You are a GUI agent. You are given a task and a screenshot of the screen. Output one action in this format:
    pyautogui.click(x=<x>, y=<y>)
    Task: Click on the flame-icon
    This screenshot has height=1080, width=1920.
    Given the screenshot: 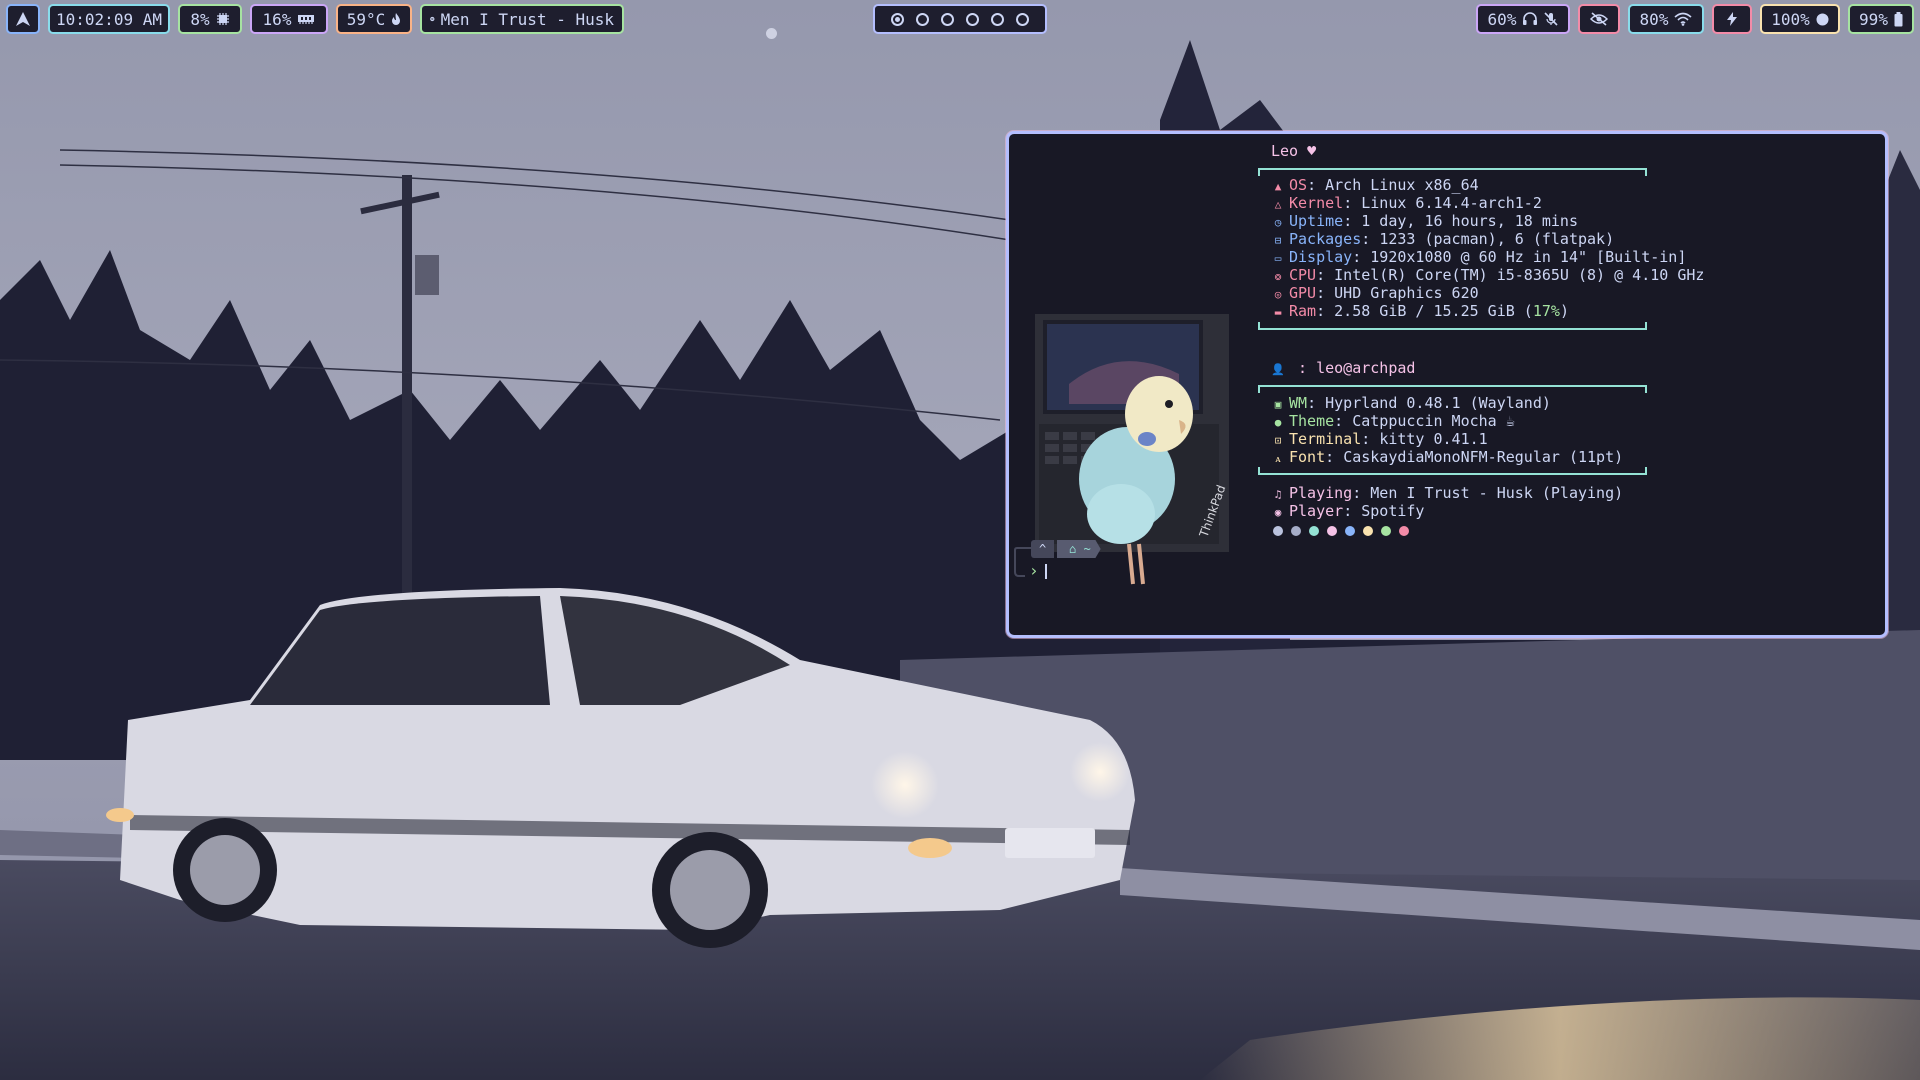 What is the action you would take?
    pyautogui.click(x=396, y=19)
    